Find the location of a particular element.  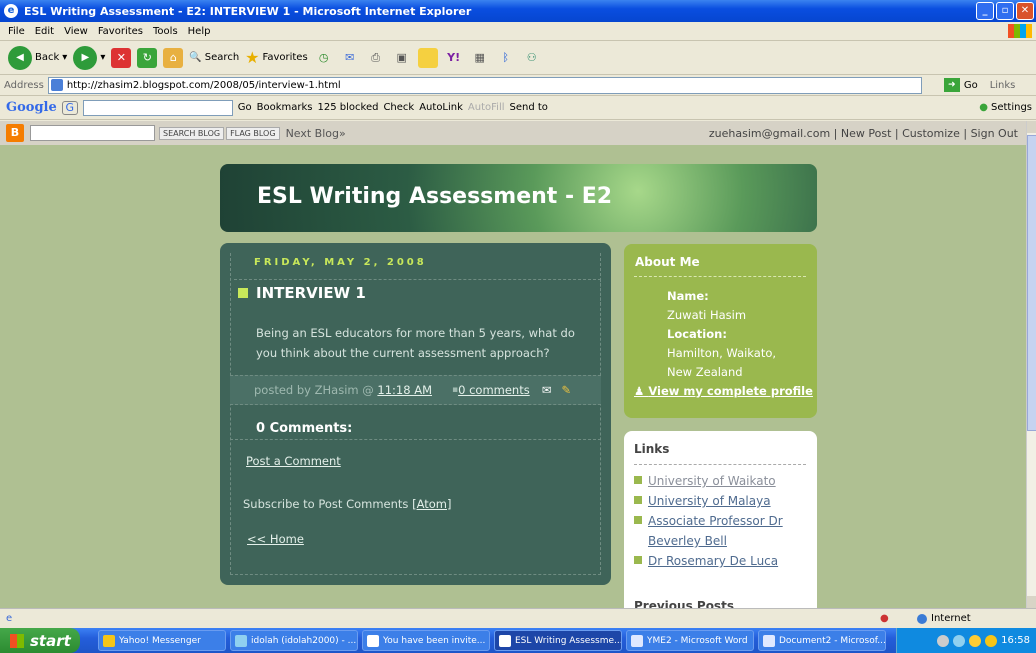

link-rosemary-de-luca: Dr Rosemary De Luca is located at coordinates (713, 561).